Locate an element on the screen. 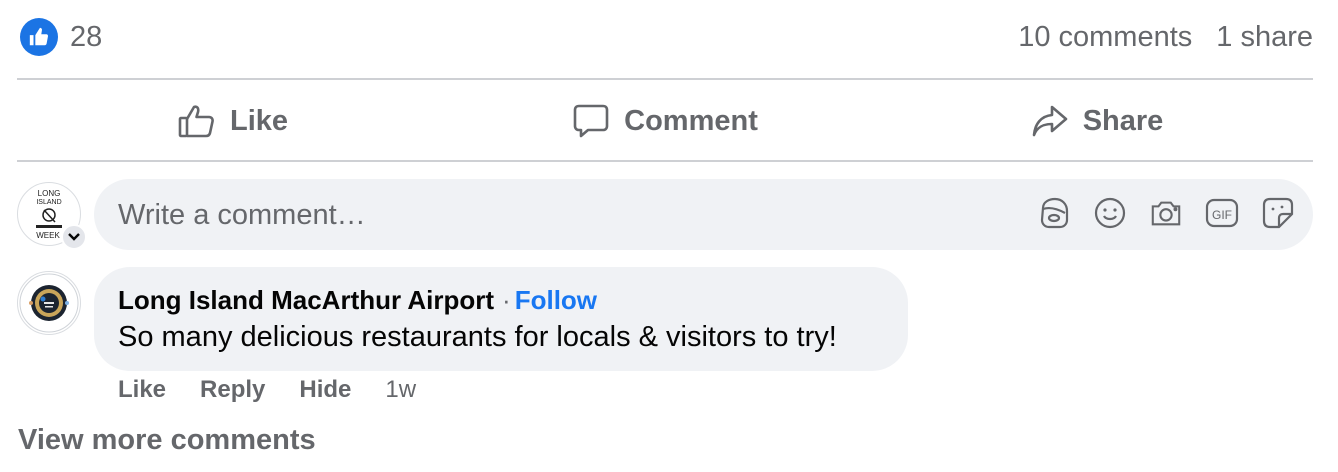 The width and height of the screenshot is (1338, 472). comment-timestamp: 1w is located at coordinates (400, 390).